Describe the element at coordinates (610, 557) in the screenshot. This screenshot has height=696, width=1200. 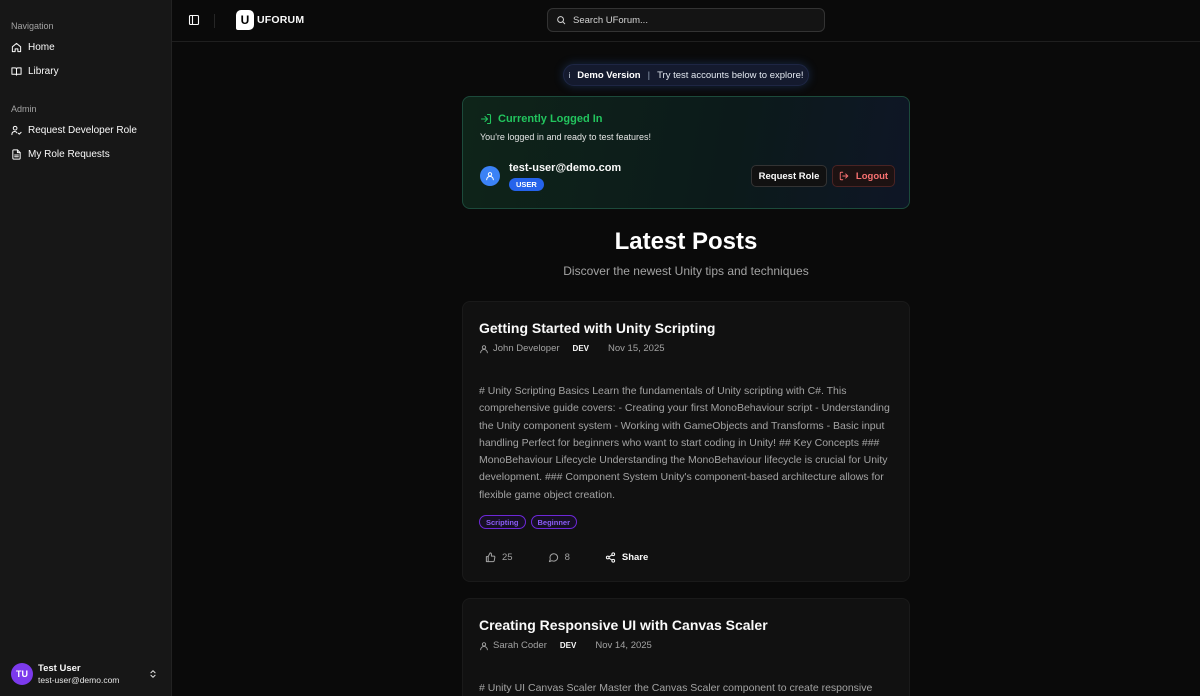
I see `share-icon` at that location.